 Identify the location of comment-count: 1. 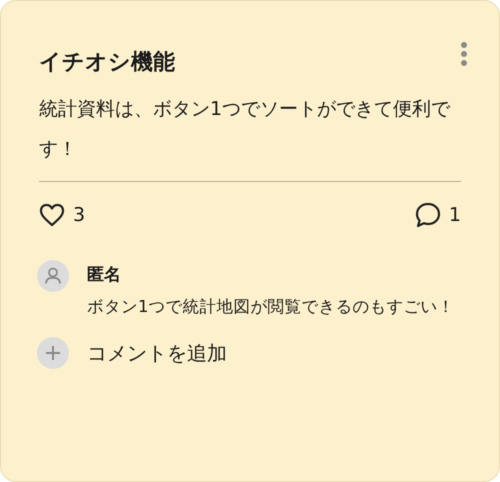
(454, 215).